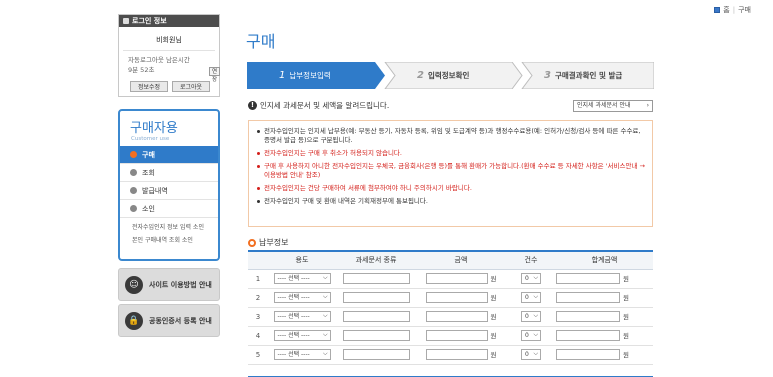 This screenshot has width=773, height=377. What do you see at coordinates (443, 75) in the screenshot?
I see `step-2: 2 입력정보확인` at bounding box center [443, 75].